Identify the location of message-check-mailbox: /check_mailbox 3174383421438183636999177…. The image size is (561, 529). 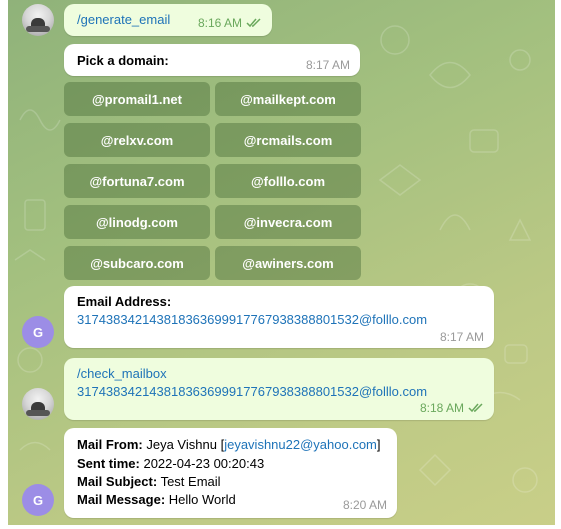
(279, 389).